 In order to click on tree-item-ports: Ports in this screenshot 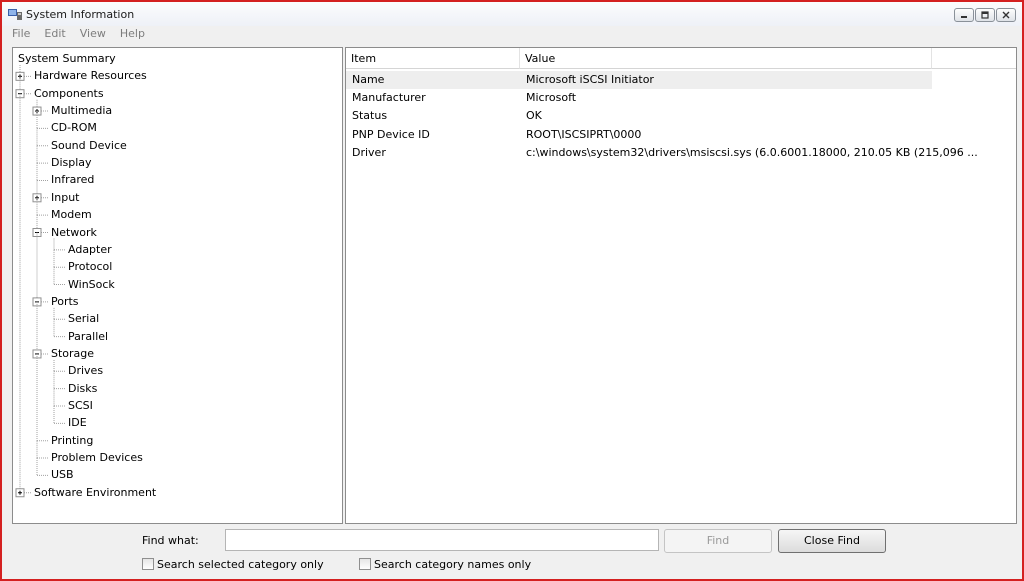, I will do `click(65, 302)`.